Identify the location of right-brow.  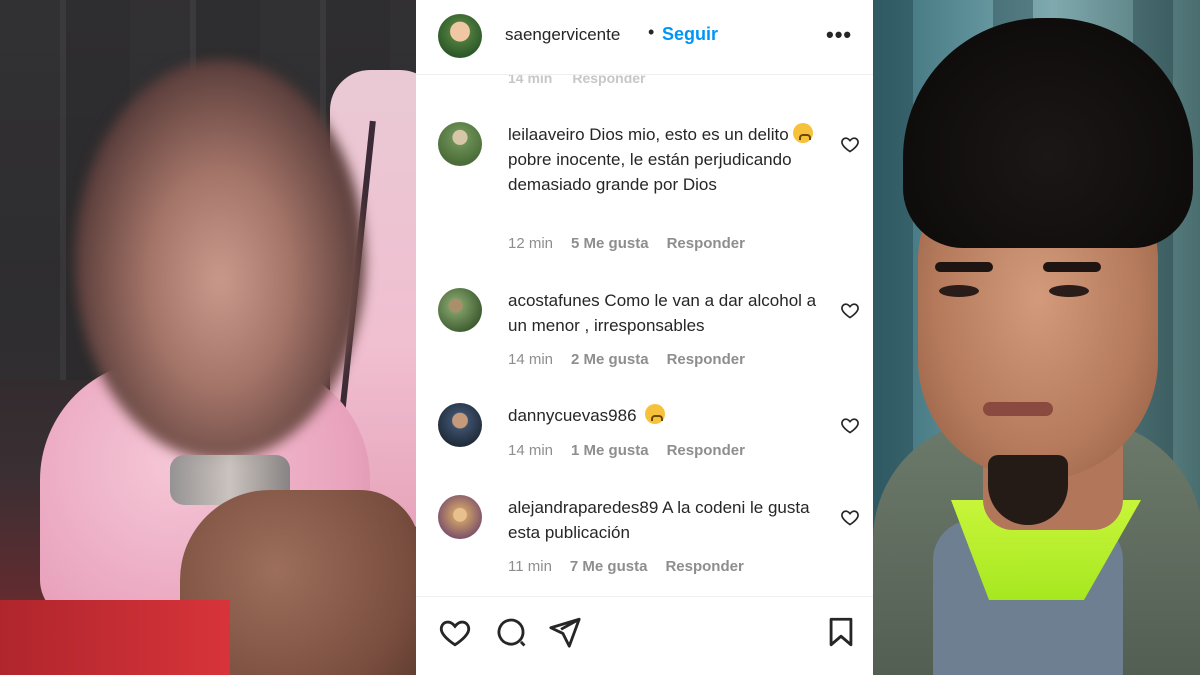
(1072, 267).